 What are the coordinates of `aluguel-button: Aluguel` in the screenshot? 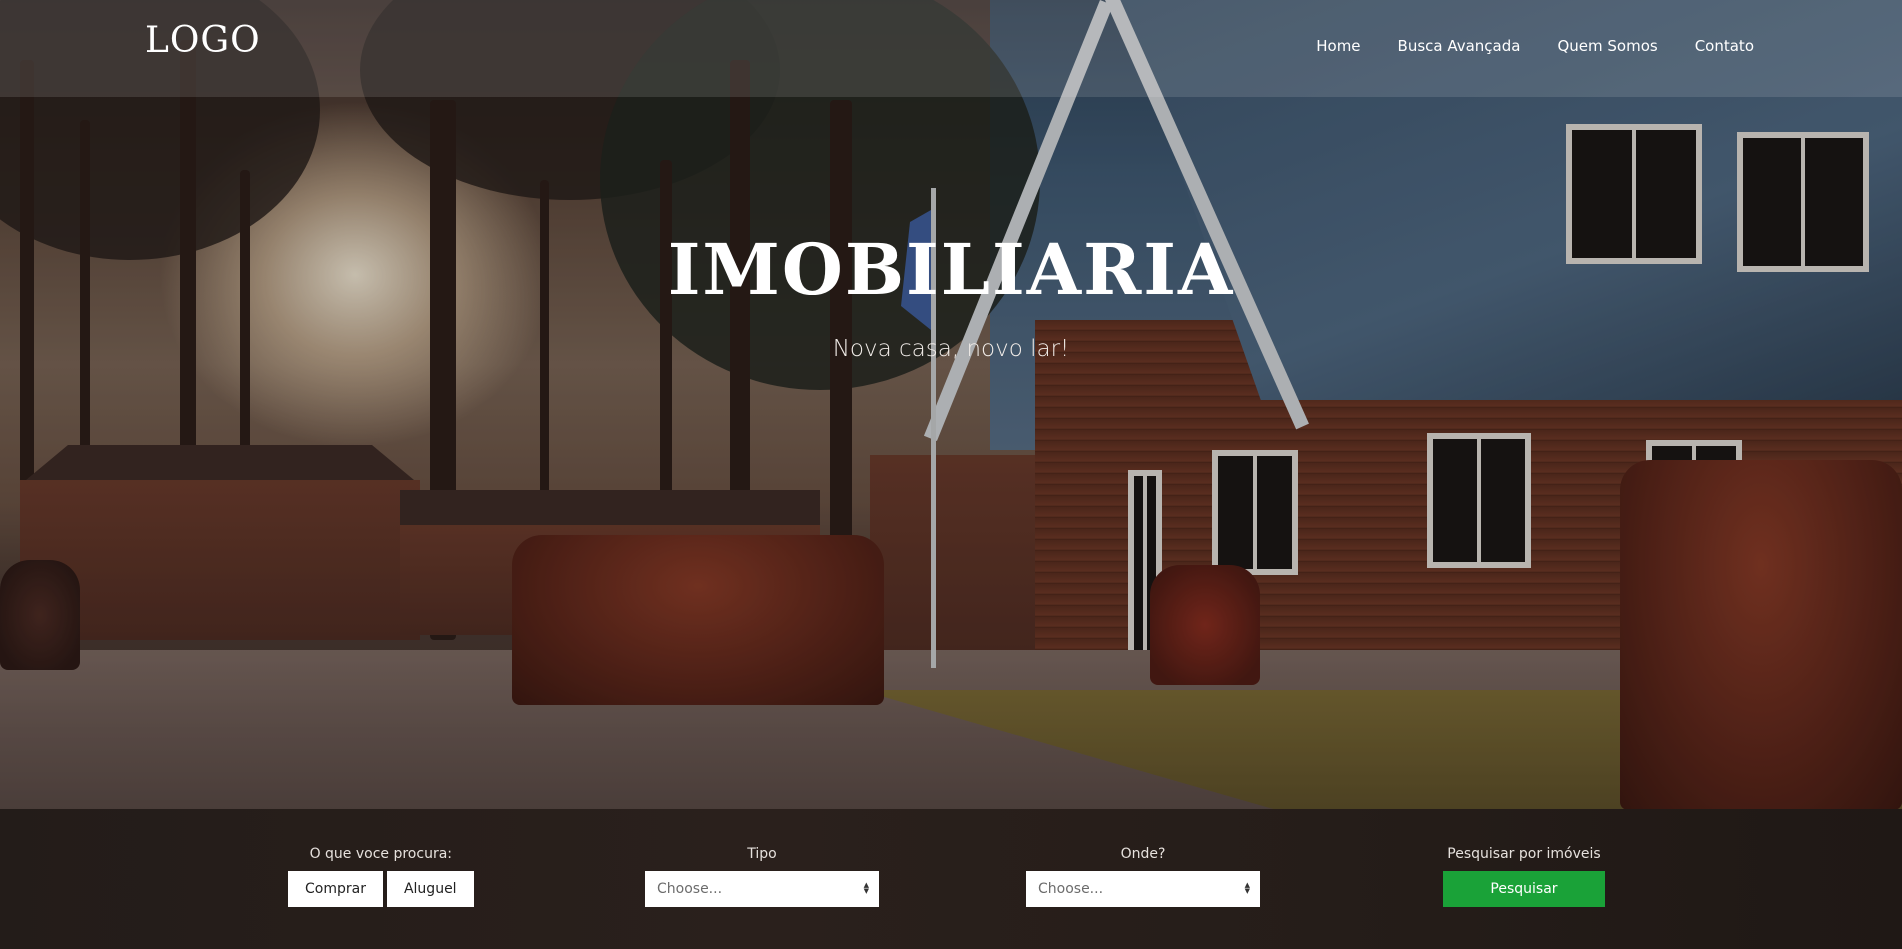 It's located at (430, 889).